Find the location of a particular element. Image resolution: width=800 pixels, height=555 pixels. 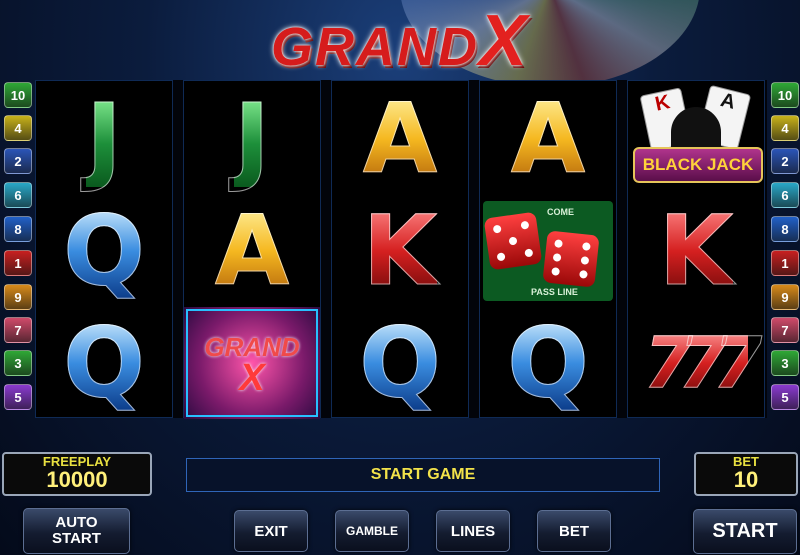

left-payline-badge: 10 is located at coordinates (18, 95).